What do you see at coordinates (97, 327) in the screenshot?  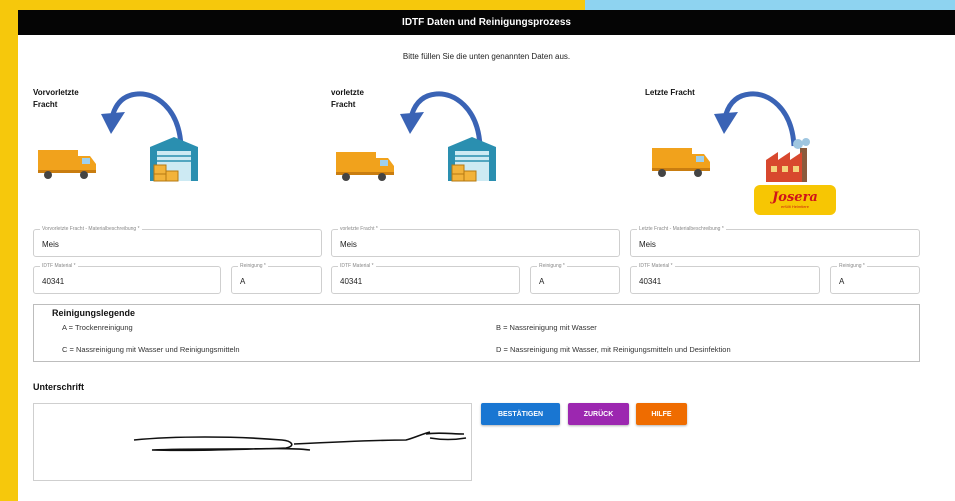 I see `legend-item-a: A = Trockenreinigung` at bounding box center [97, 327].